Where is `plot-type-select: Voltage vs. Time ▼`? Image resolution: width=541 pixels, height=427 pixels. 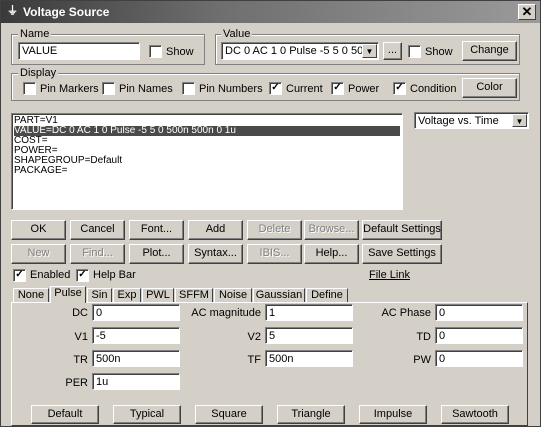 plot-type-select: Voltage vs. Time ▼ is located at coordinates (471, 120).